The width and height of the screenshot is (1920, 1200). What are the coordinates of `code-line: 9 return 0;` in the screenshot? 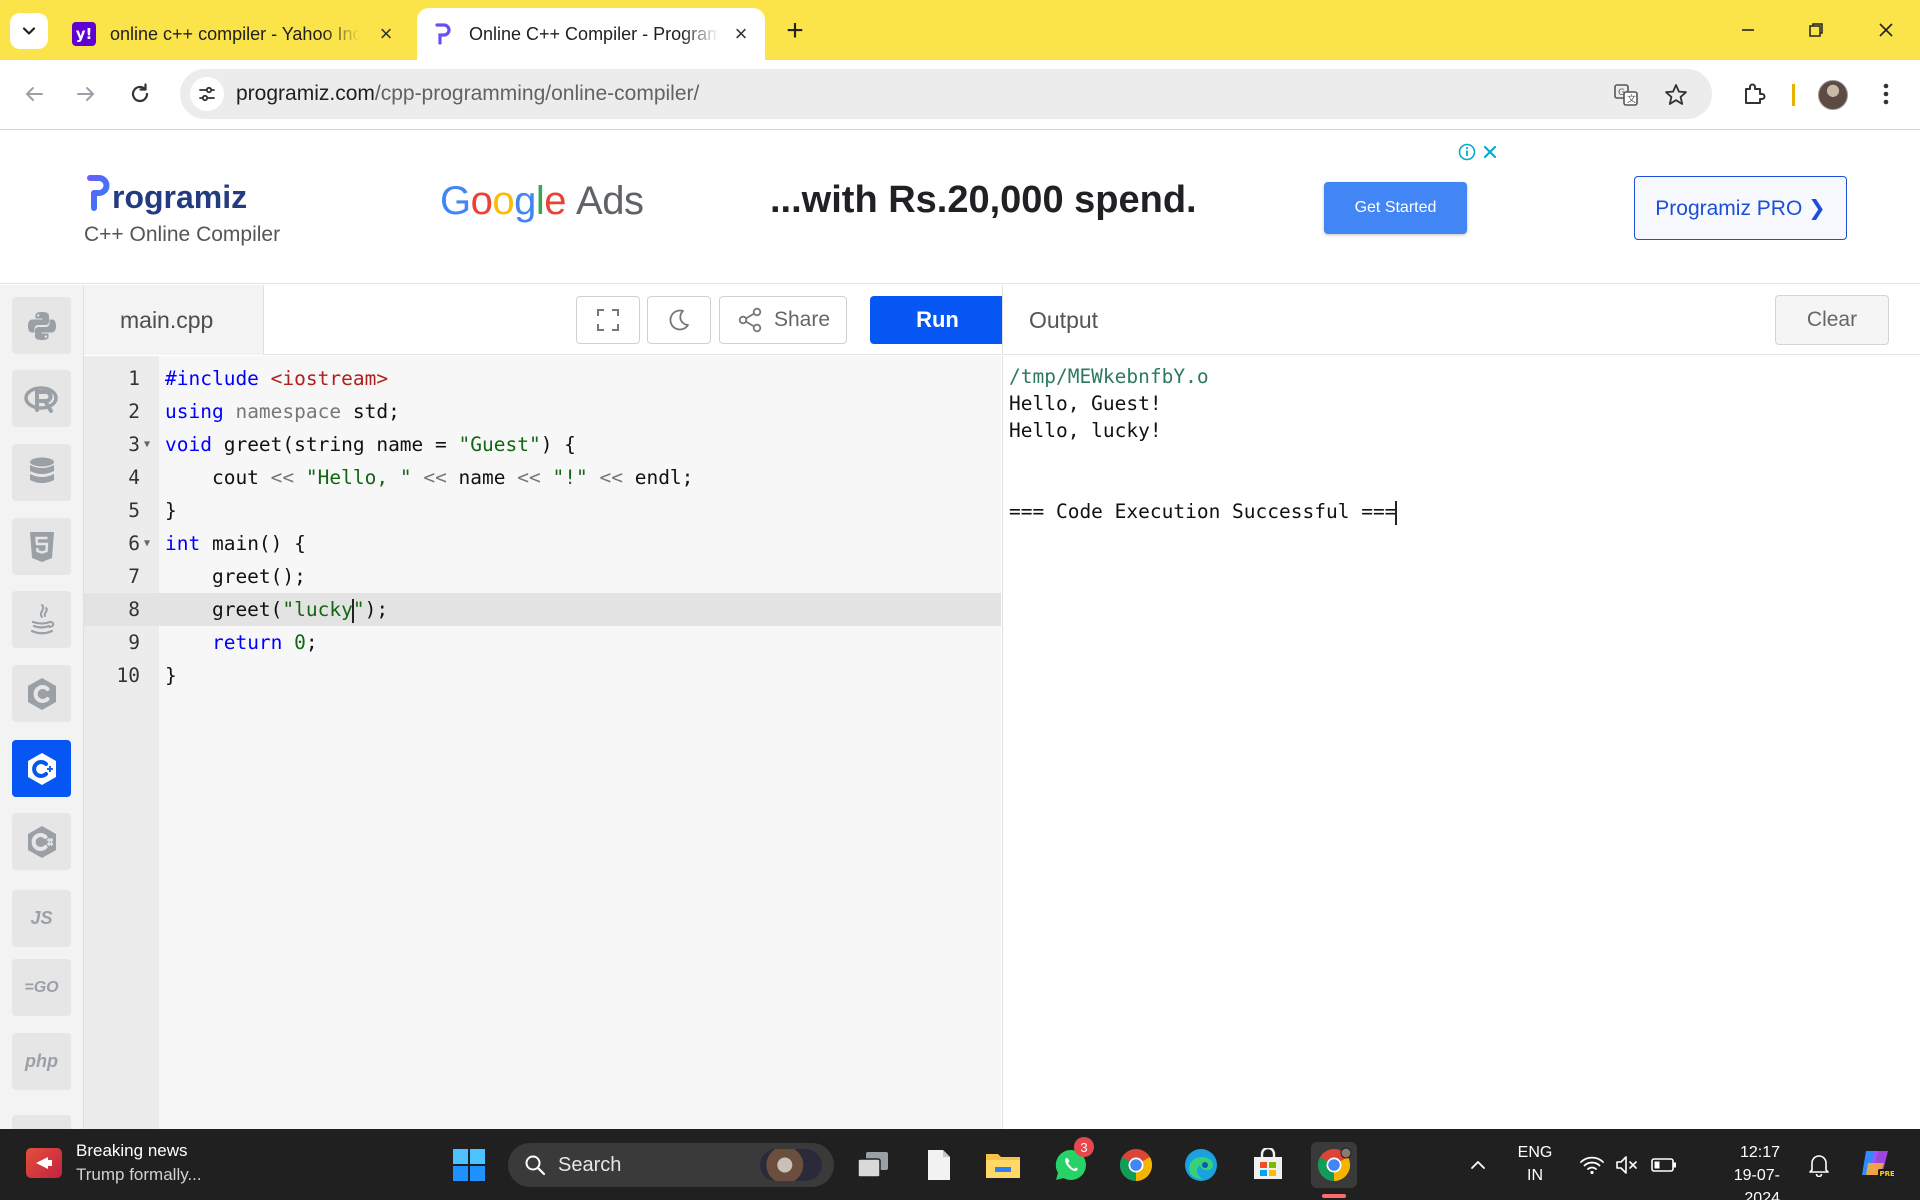 It's located at (542, 642).